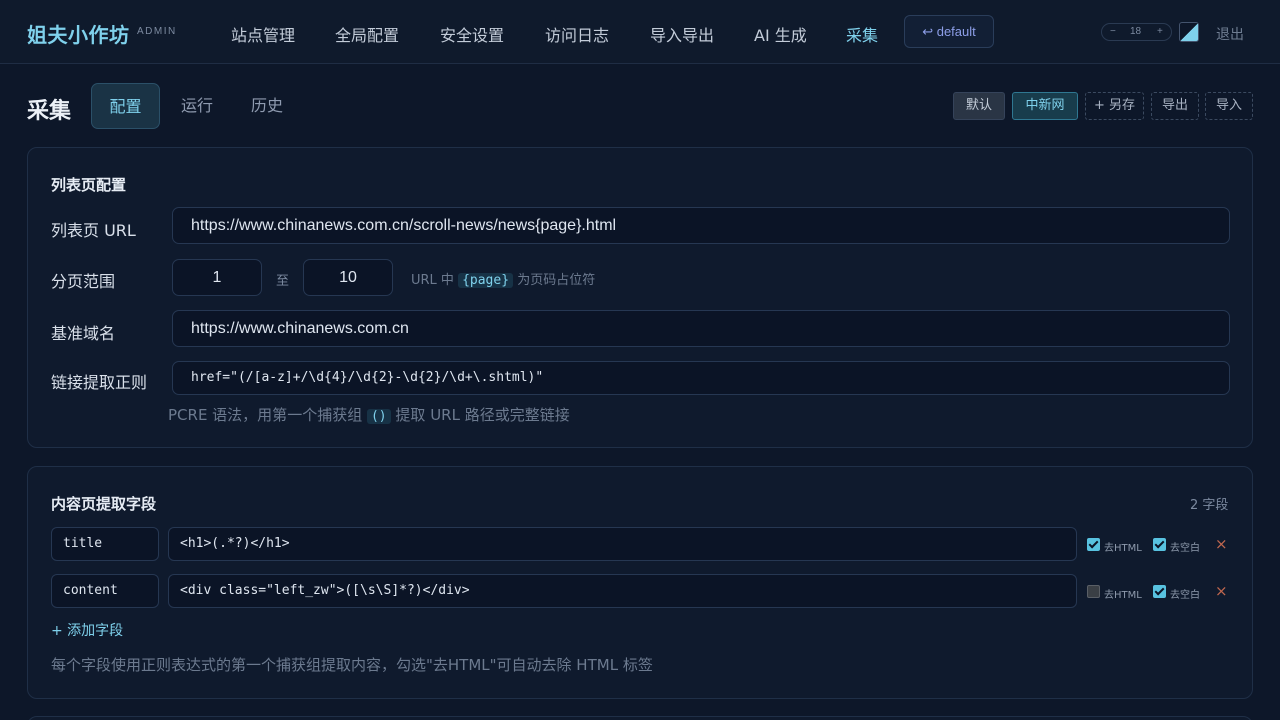  Describe the element at coordinates (1114, 106) in the screenshot. I see `save-as-button: + 另存` at that location.